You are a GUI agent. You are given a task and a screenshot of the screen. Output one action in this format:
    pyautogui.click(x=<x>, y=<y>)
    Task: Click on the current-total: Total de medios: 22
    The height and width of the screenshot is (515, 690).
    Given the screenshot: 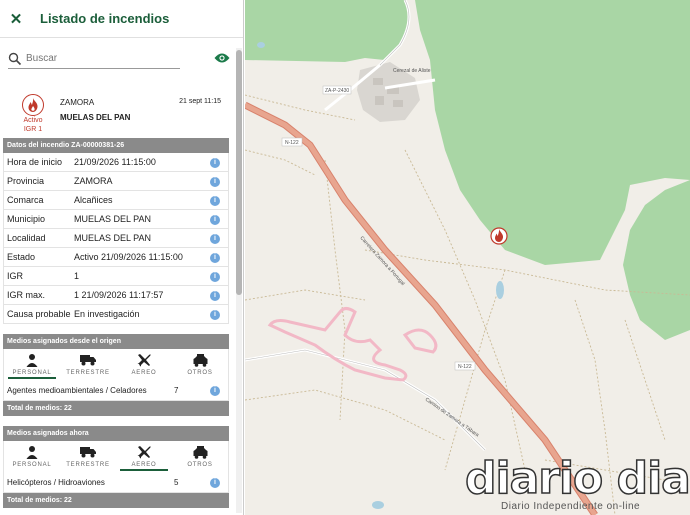 What is the action you would take?
    pyautogui.click(x=116, y=500)
    